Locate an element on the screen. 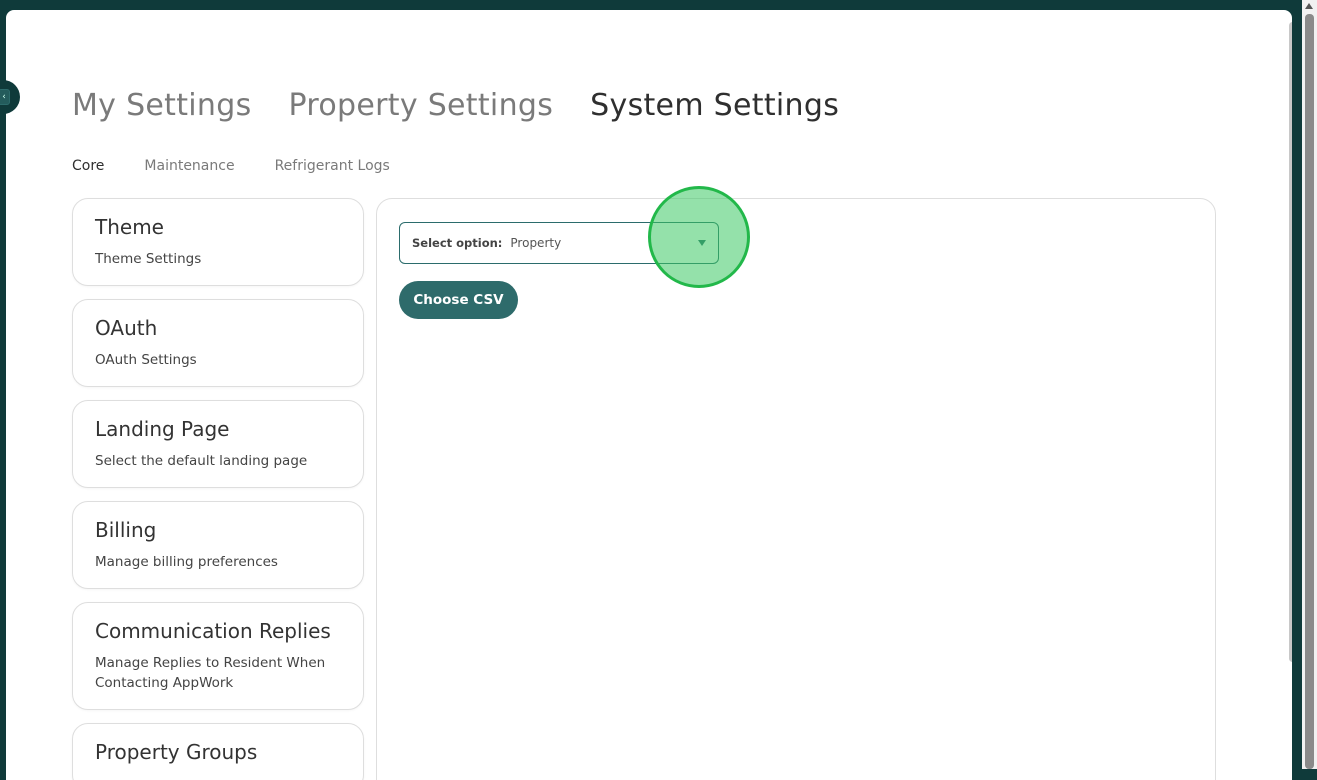  tab-property-settings: Property Settings is located at coordinates (421, 105).